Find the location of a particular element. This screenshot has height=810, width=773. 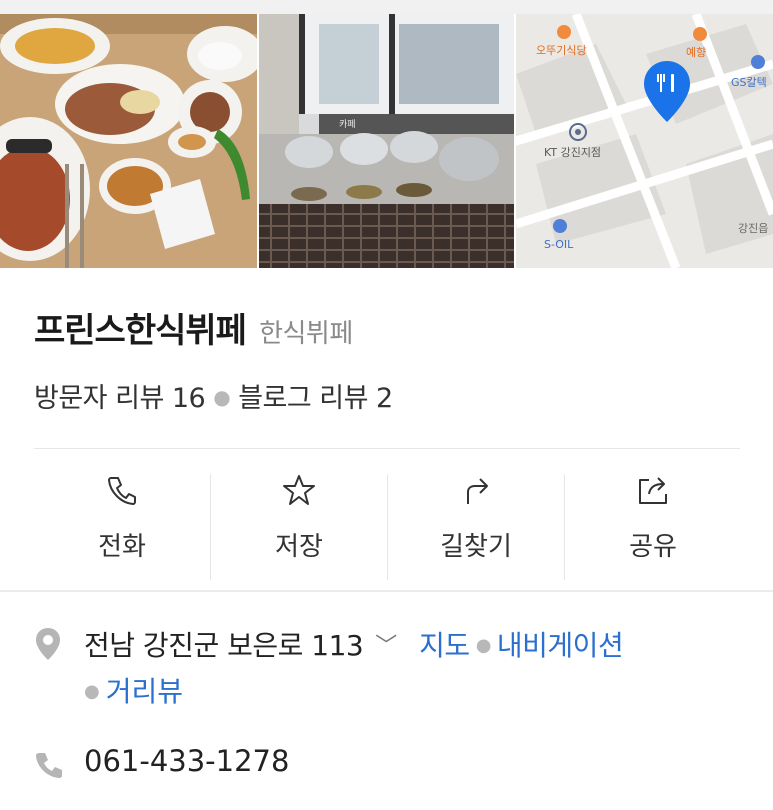

divider is located at coordinates (387, 448).